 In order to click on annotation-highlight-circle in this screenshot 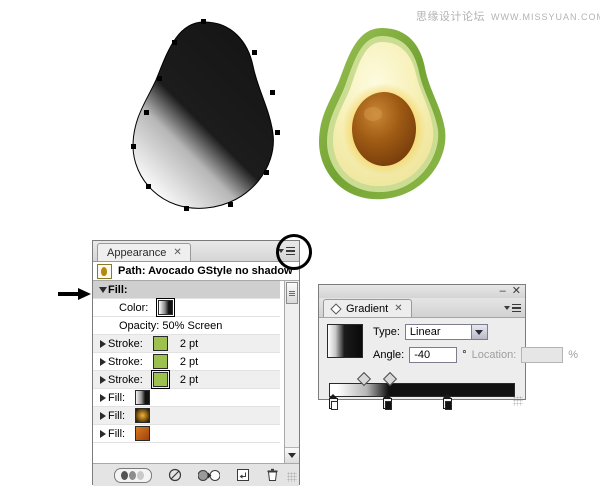, I will do `click(294, 252)`.